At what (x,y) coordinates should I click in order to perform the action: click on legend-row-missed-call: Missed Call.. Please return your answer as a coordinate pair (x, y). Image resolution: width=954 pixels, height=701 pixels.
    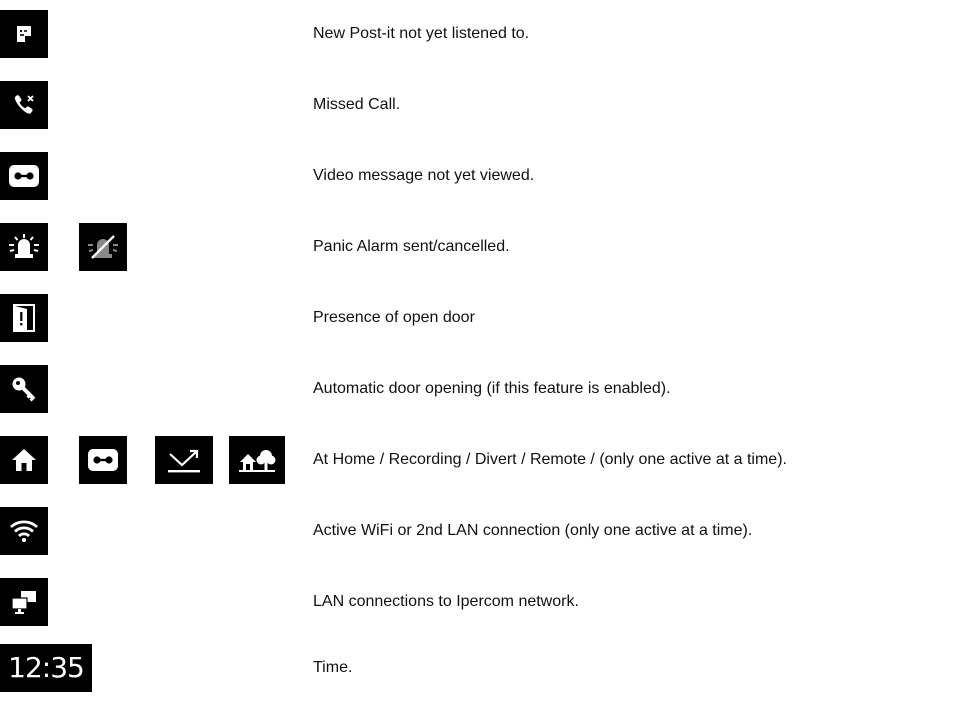
    Looking at the image, I should click on (477, 105).